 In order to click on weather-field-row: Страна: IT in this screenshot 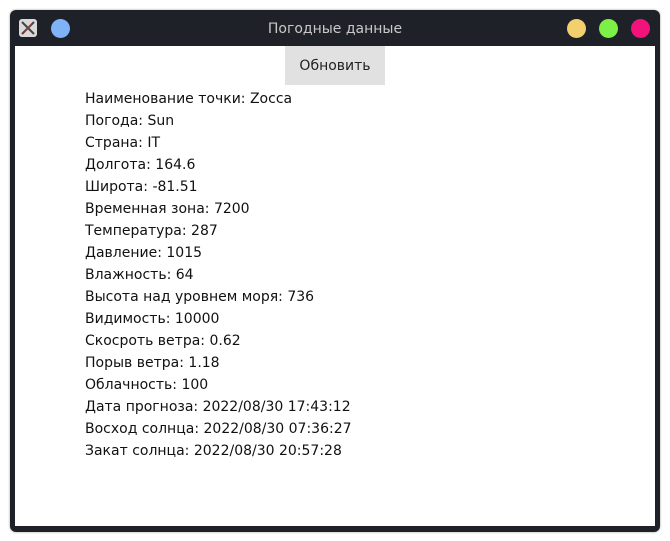, I will do `click(122, 143)`.